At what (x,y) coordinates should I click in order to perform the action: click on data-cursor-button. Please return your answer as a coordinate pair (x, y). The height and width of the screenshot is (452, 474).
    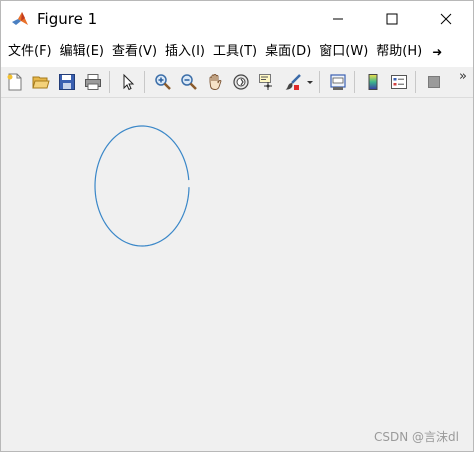
    Looking at the image, I should click on (267, 82).